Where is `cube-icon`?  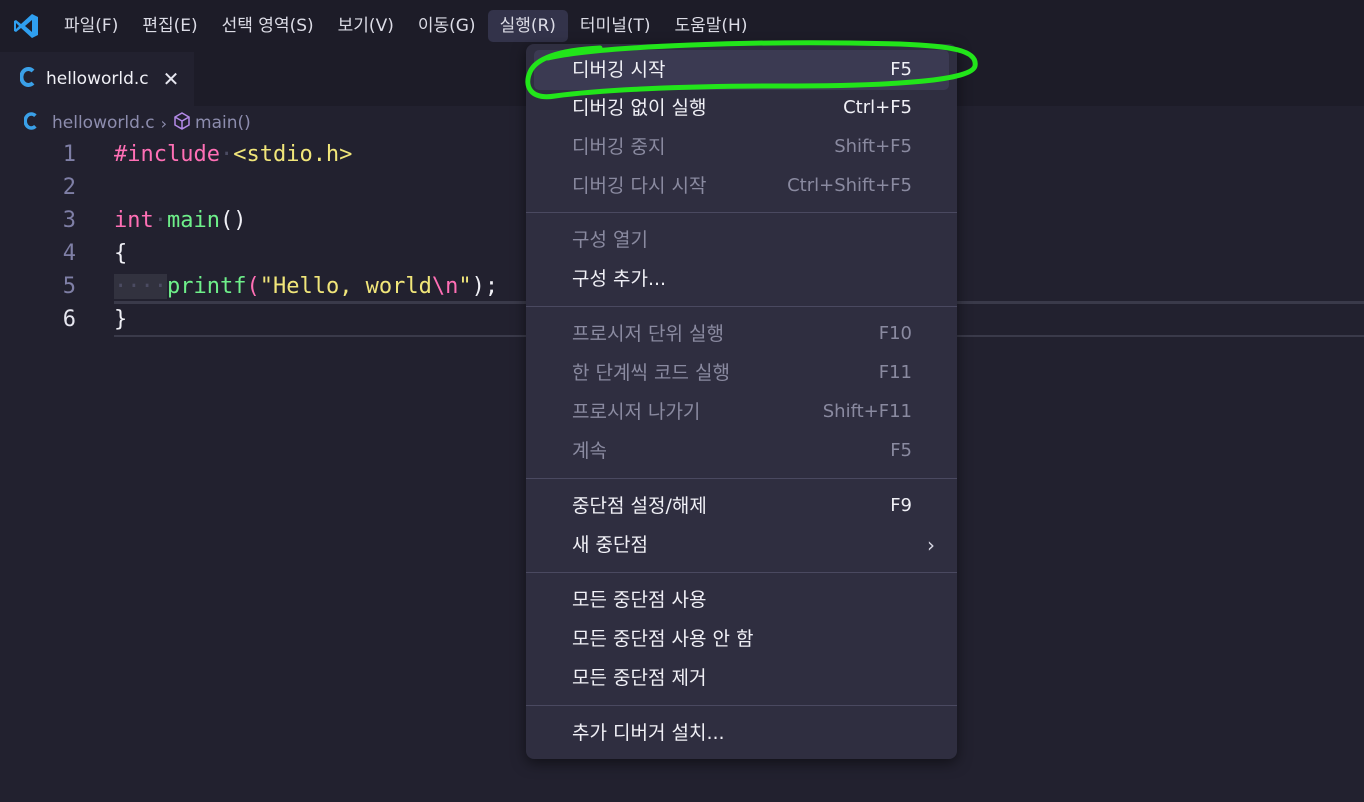 cube-icon is located at coordinates (182, 123).